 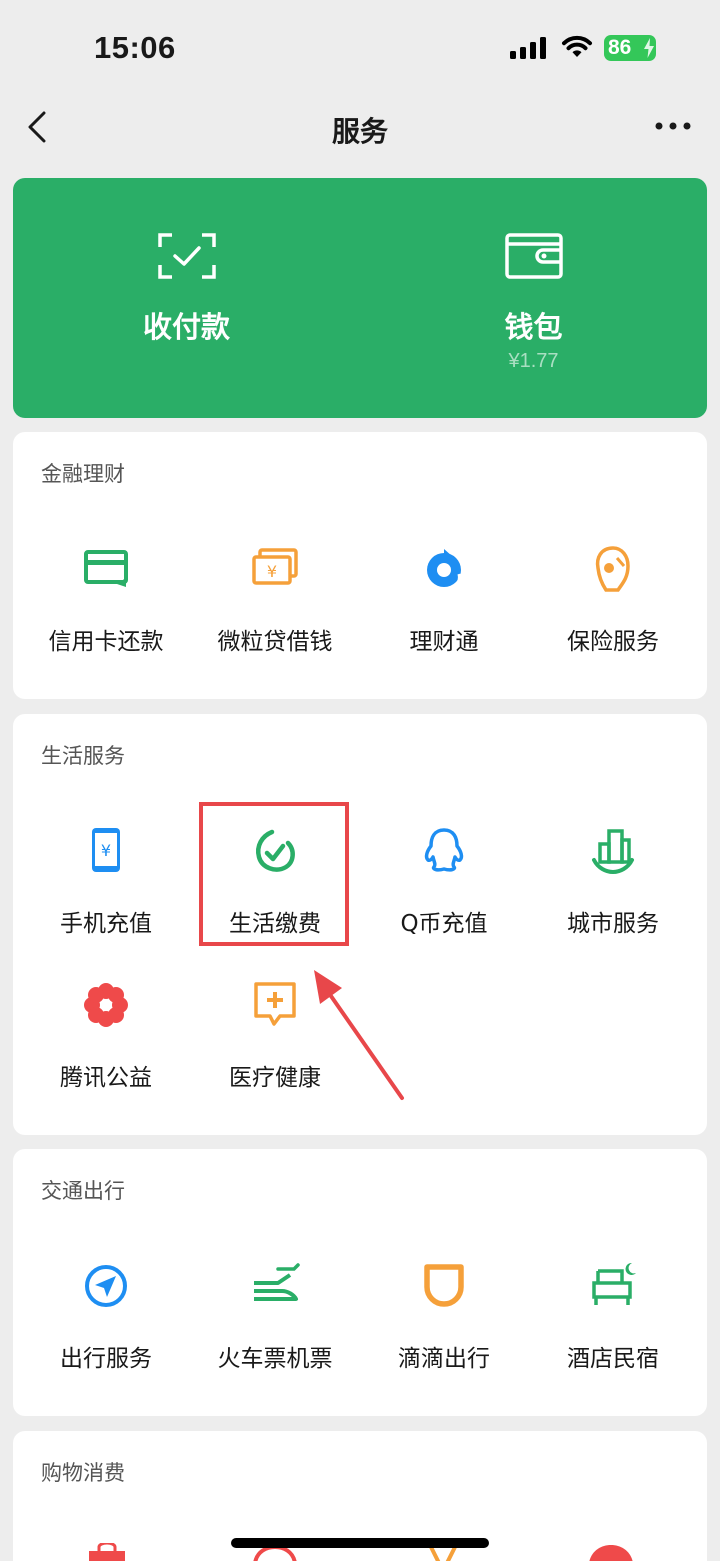 I want to click on nav-bar: 服务, so click(x=360, y=128).